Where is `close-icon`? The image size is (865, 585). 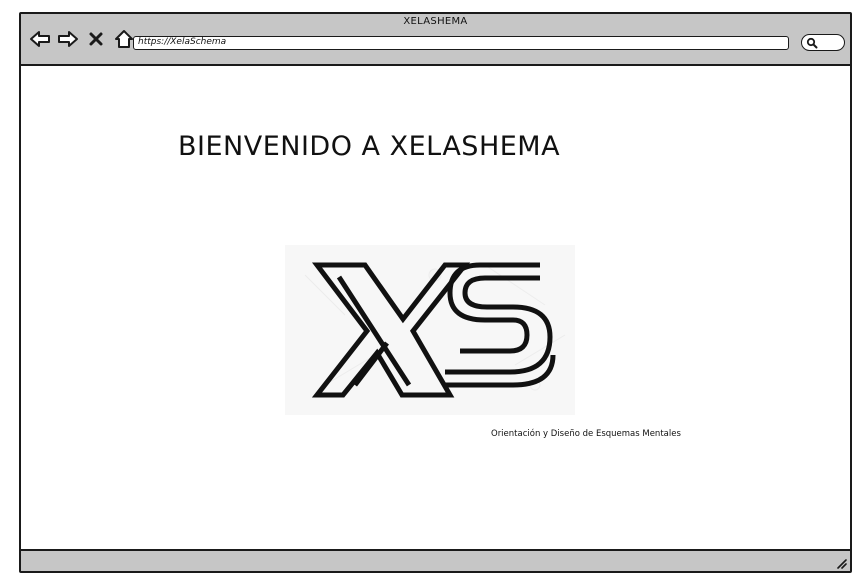 close-icon is located at coordinates (96, 39).